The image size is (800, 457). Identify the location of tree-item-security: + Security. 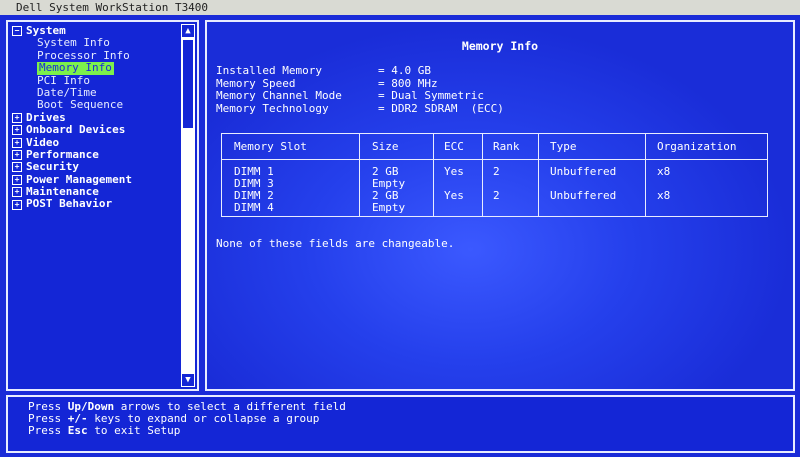
(96, 167).